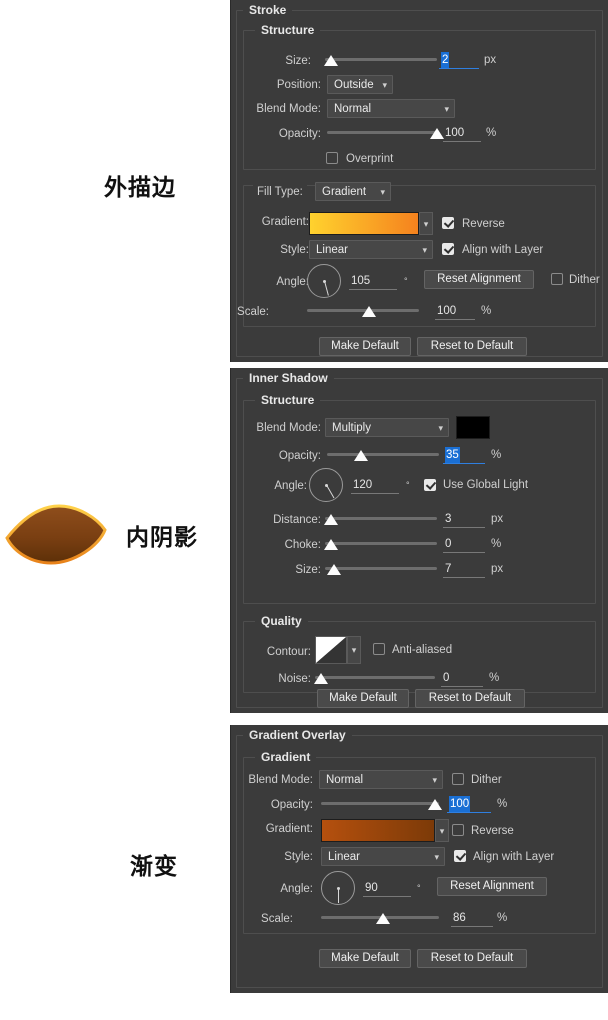 This screenshot has height=1020, width=608. Describe the element at coordinates (462, 133) in the screenshot. I see `stroke-opacity-input: 100` at that location.